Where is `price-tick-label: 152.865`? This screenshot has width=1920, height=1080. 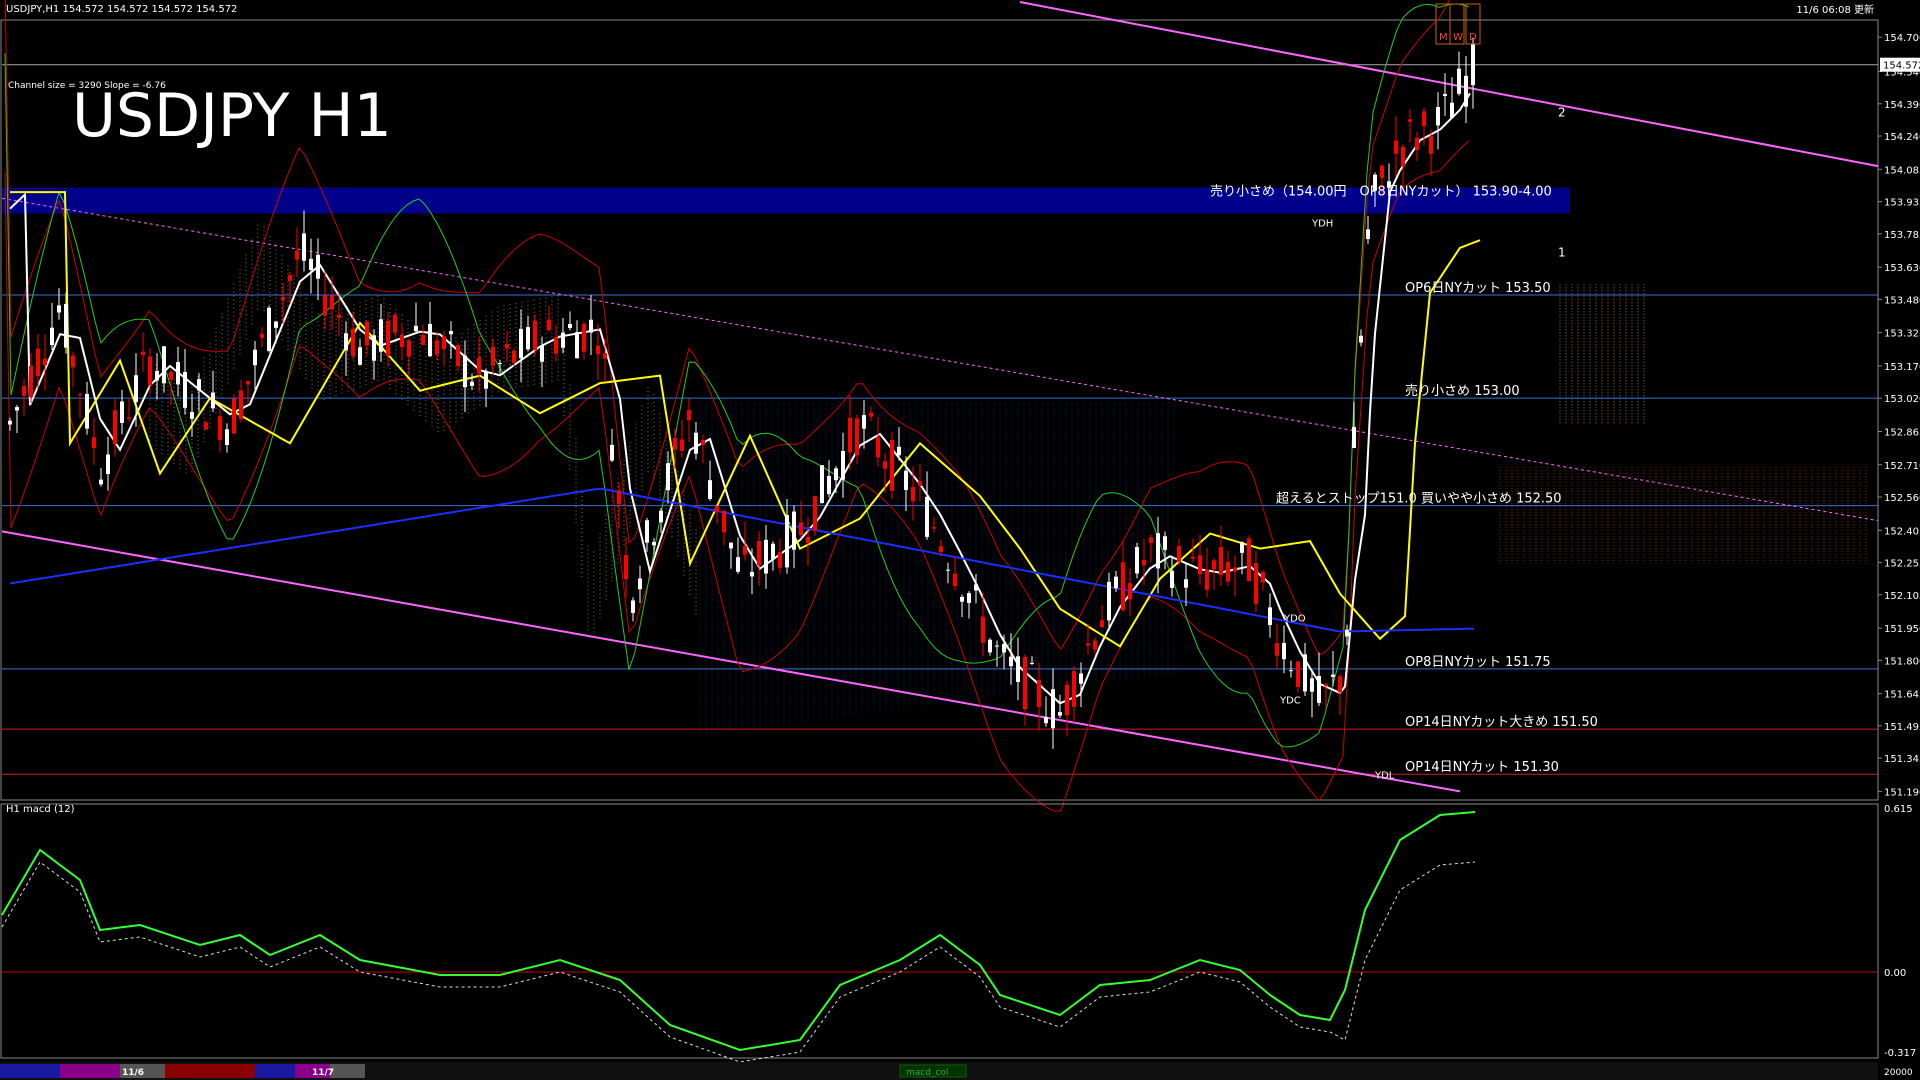
price-tick-label: 152.865 is located at coordinates (1902, 432).